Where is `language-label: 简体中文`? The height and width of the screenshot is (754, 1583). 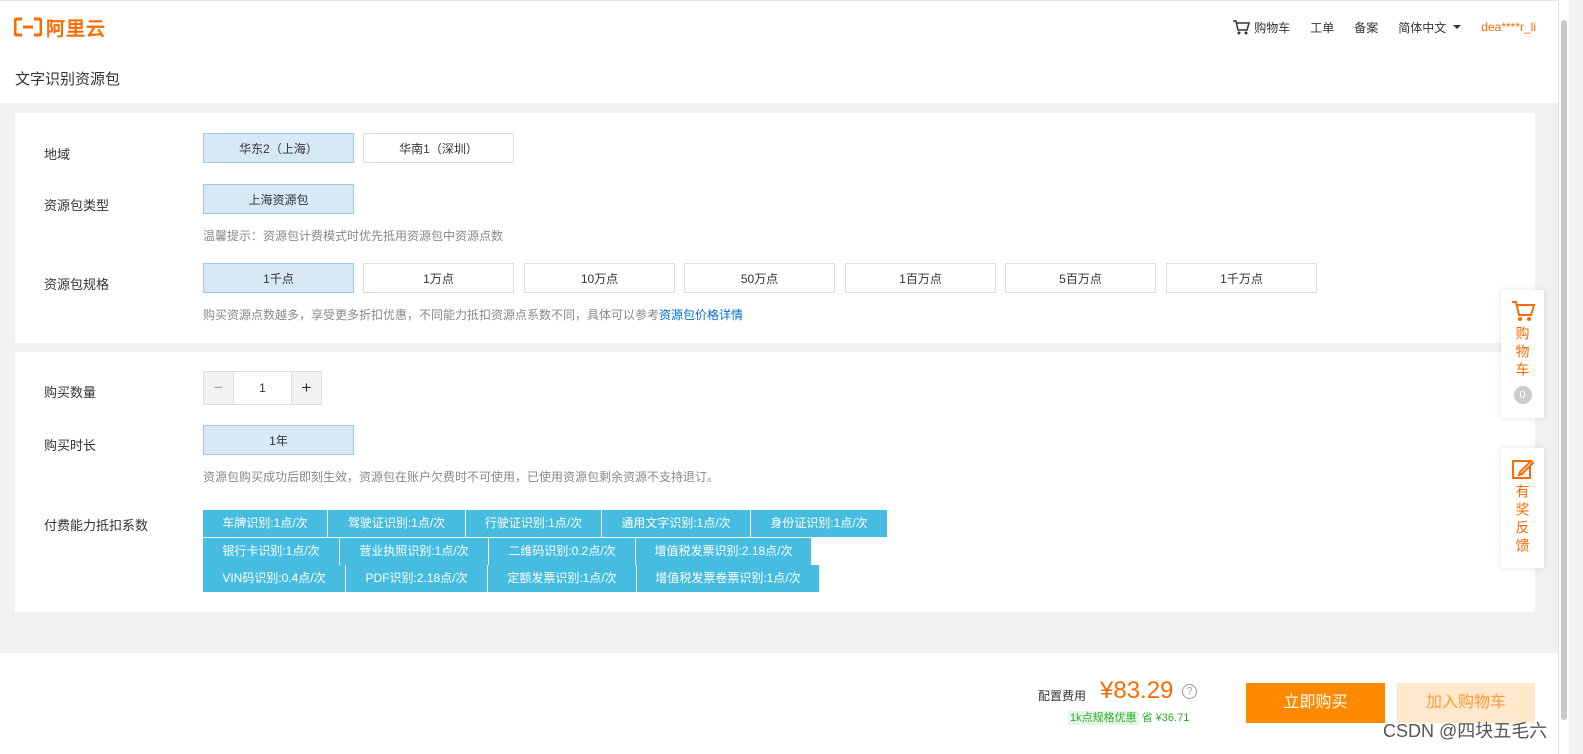 language-label: 简体中文 is located at coordinates (1422, 27).